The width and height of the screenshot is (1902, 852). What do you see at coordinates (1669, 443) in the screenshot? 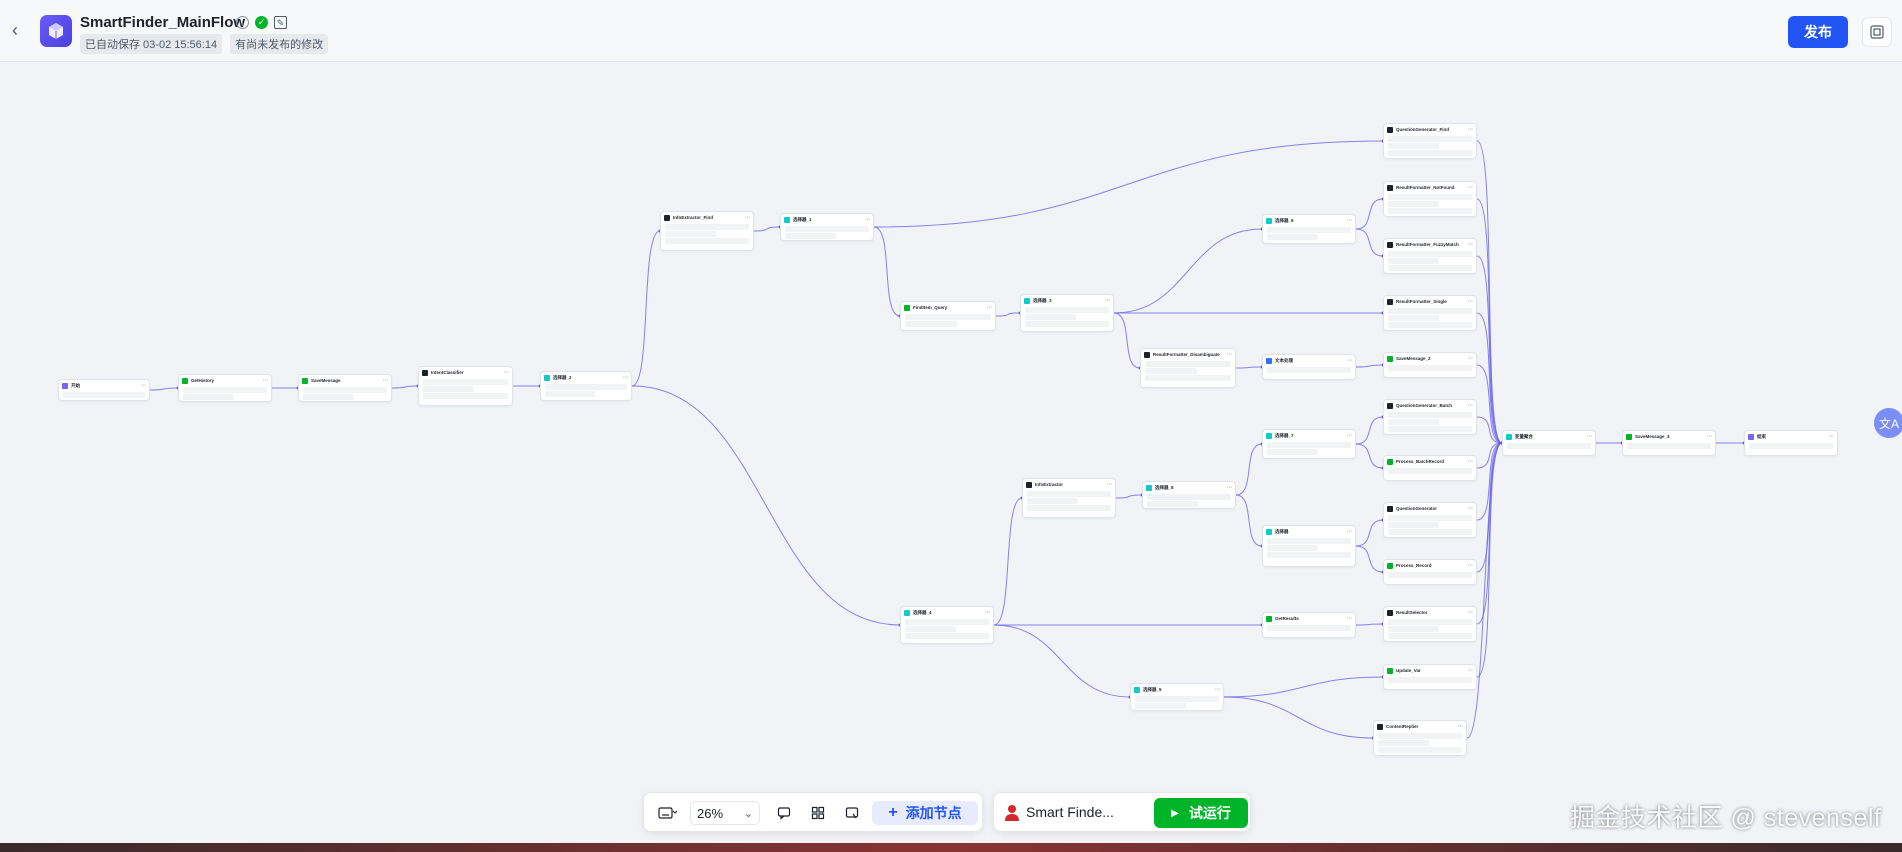
I see `workflow-node: SaveMessage_3 ···` at bounding box center [1669, 443].